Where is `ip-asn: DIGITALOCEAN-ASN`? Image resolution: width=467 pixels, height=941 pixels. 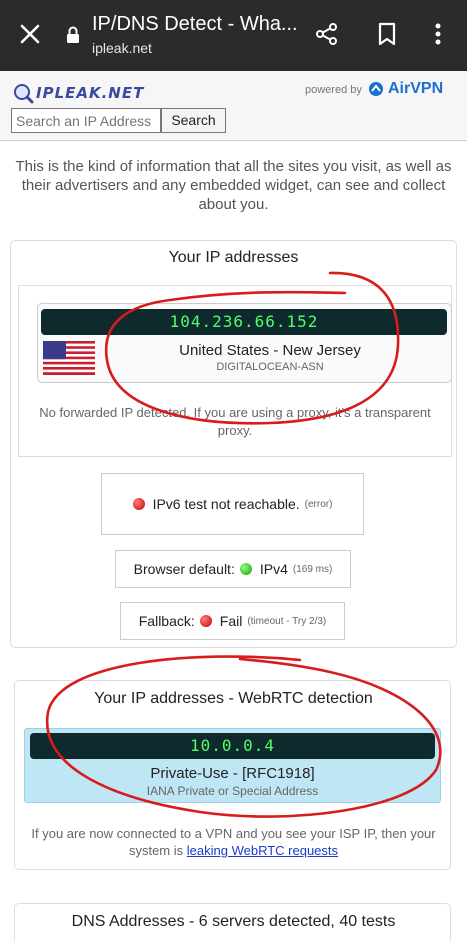 ip-asn: DIGITALOCEAN-ASN is located at coordinates (270, 367).